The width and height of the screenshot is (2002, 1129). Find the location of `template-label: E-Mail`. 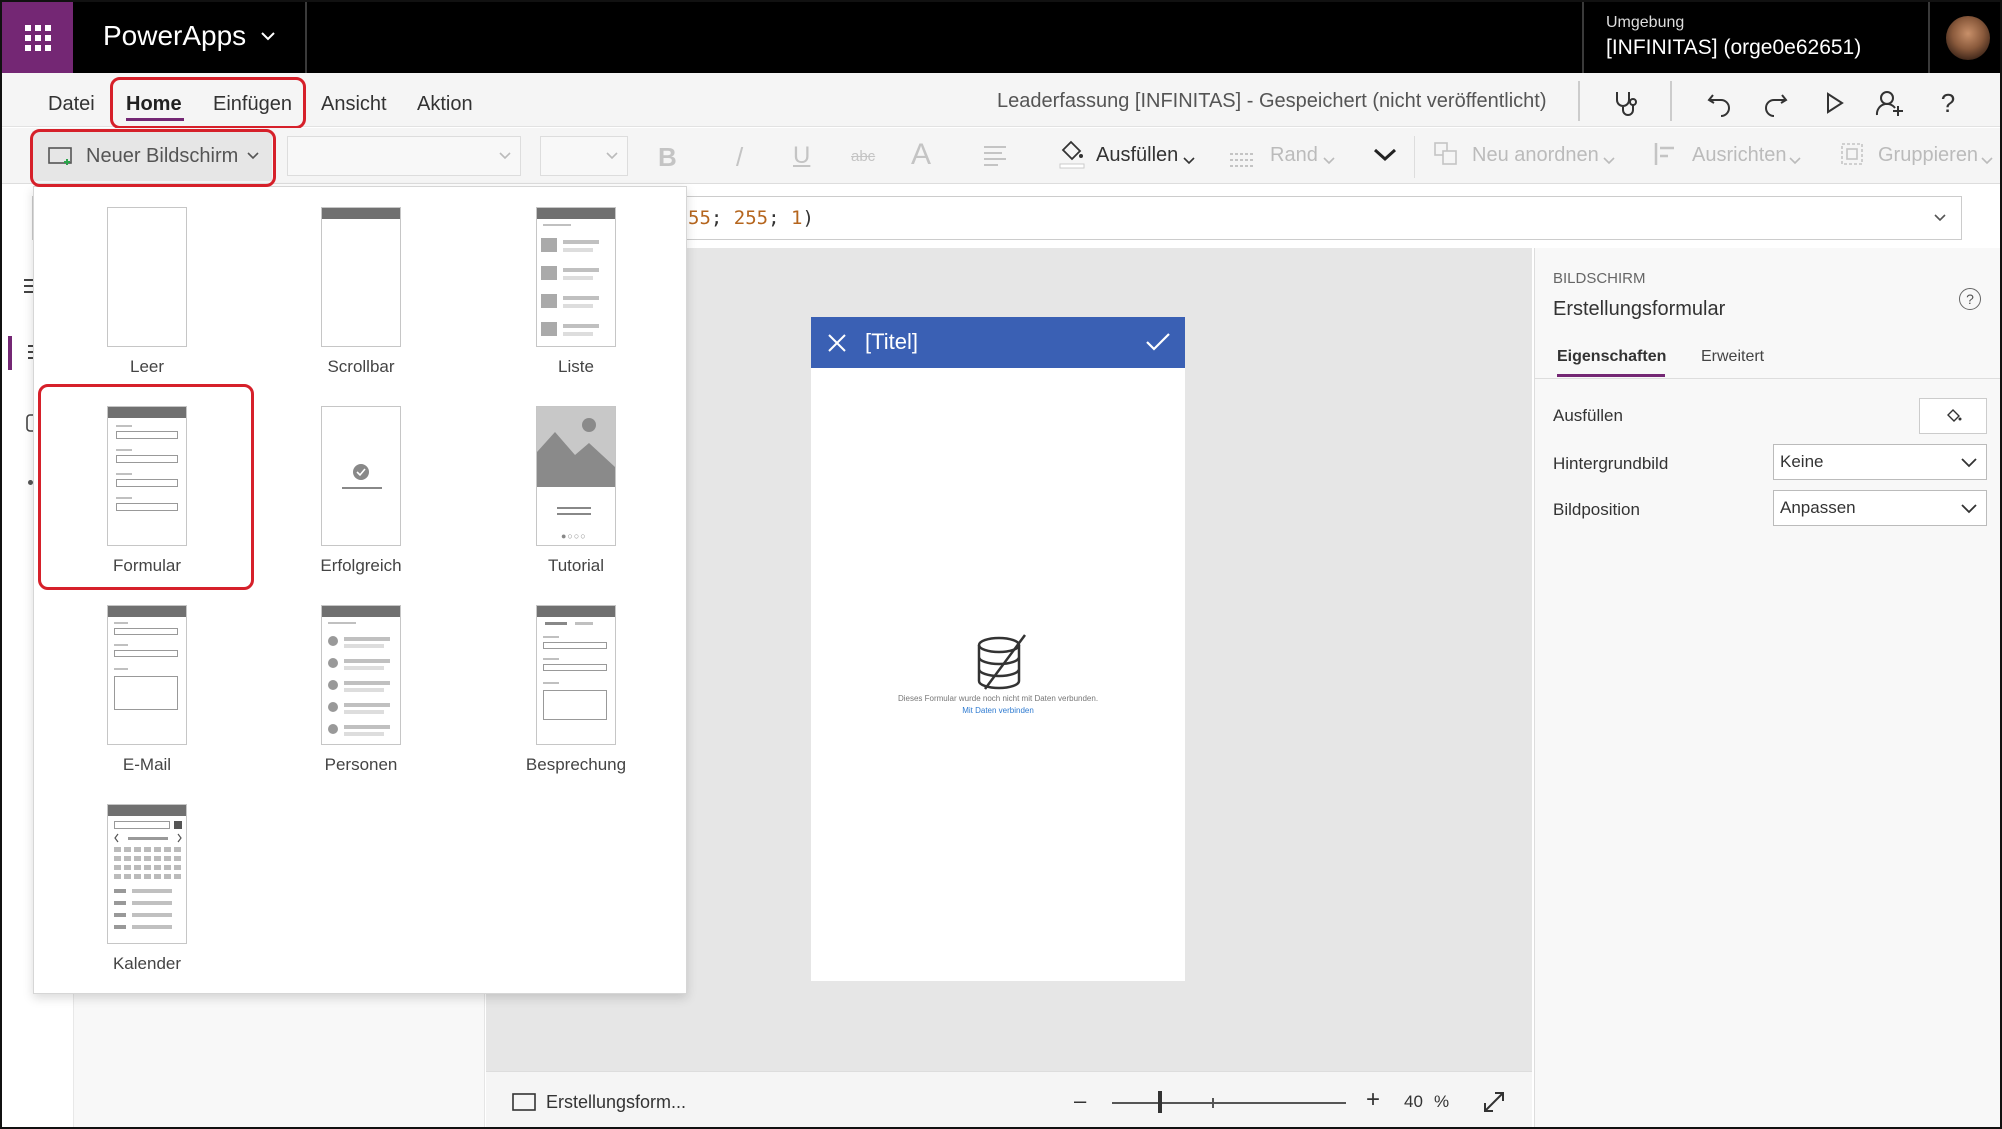

template-label: E-Mail is located at coordinates (147, 764).